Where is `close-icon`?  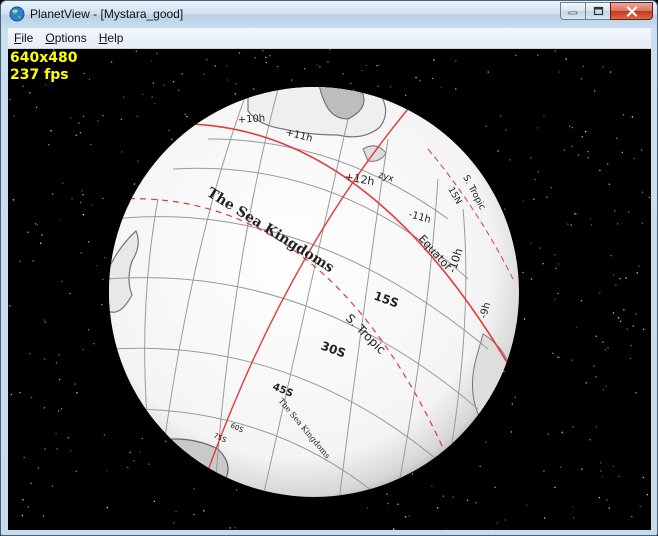
close-icon is located at coordinates (631, 11).